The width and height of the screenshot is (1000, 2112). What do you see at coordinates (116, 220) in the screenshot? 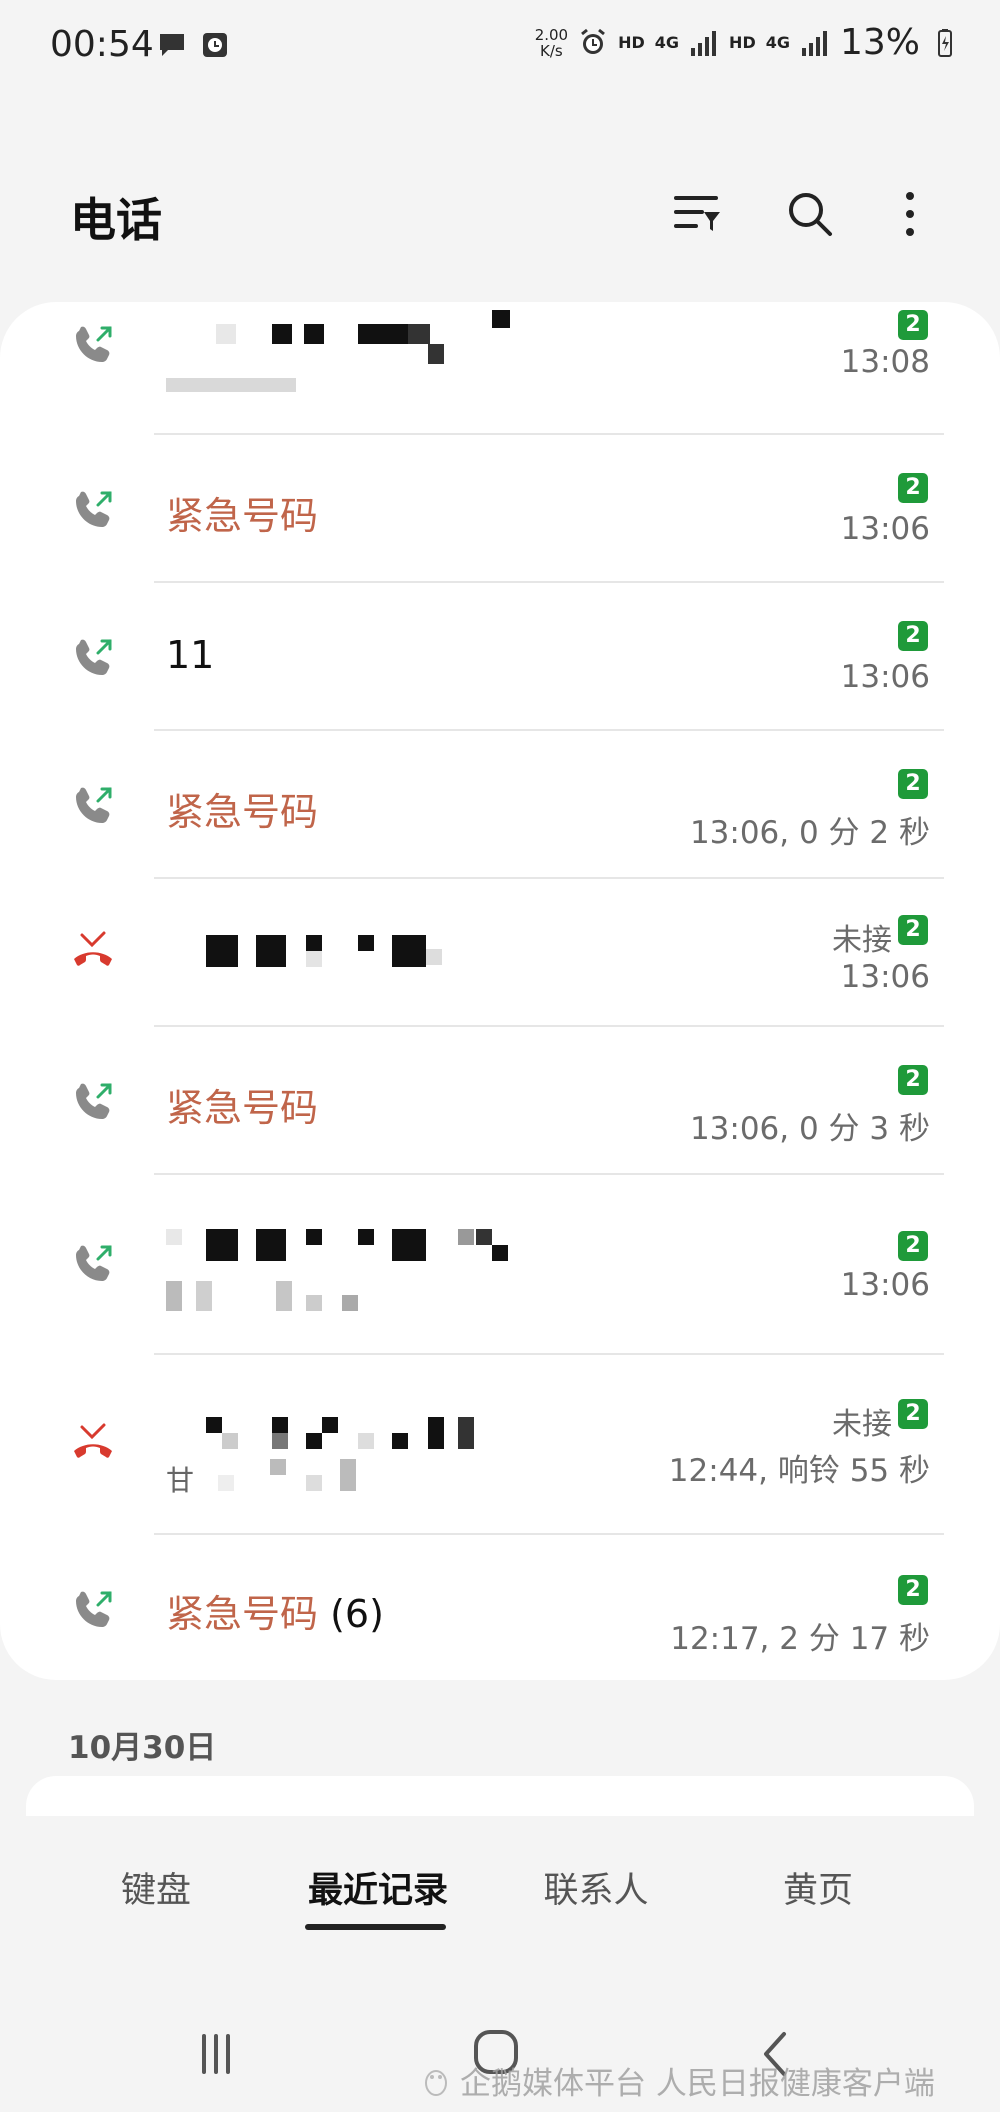
I see `page-title: 电话` at bounding box center [116, 220].